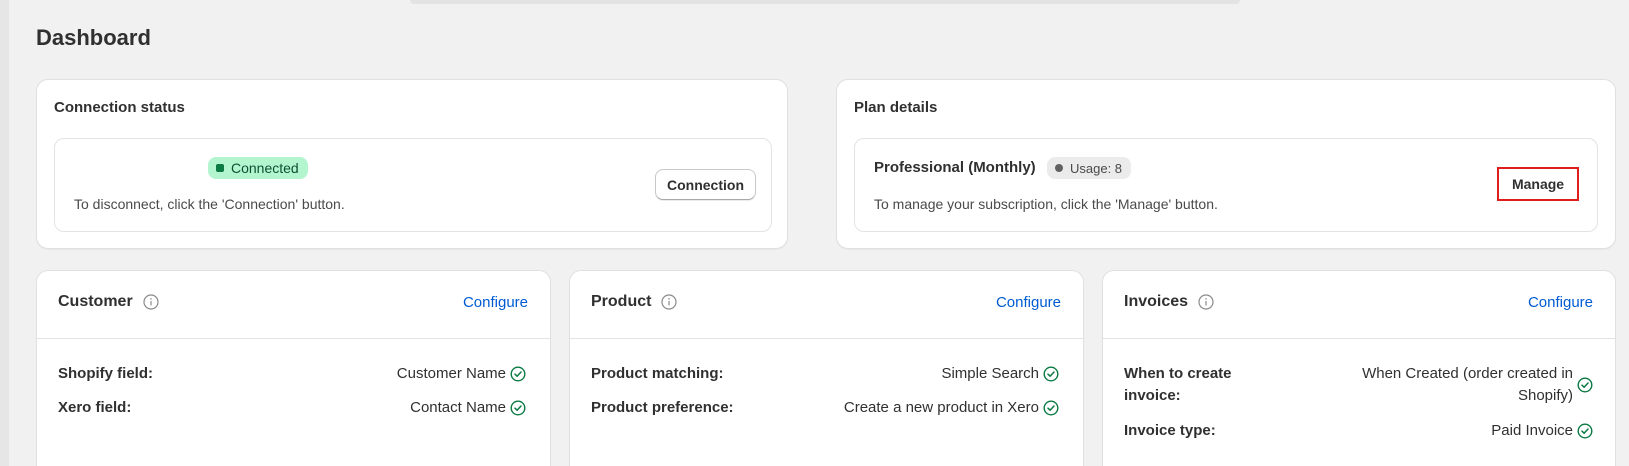 Image resolution: width=1629 pixels, height=466 pixels. I want to click on invoice-type-value-text: Paid Invoice, so click(1532, 430).